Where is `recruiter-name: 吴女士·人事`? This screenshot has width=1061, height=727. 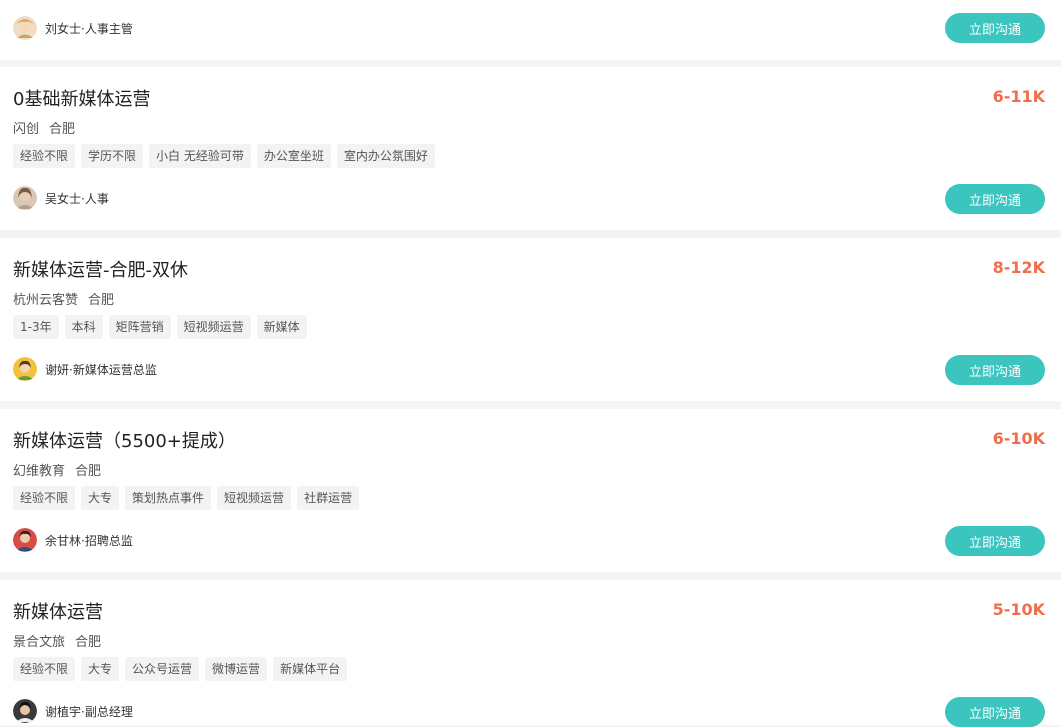 recruiter-name: 吴女士·人事 is located at coordinates (77, 198).